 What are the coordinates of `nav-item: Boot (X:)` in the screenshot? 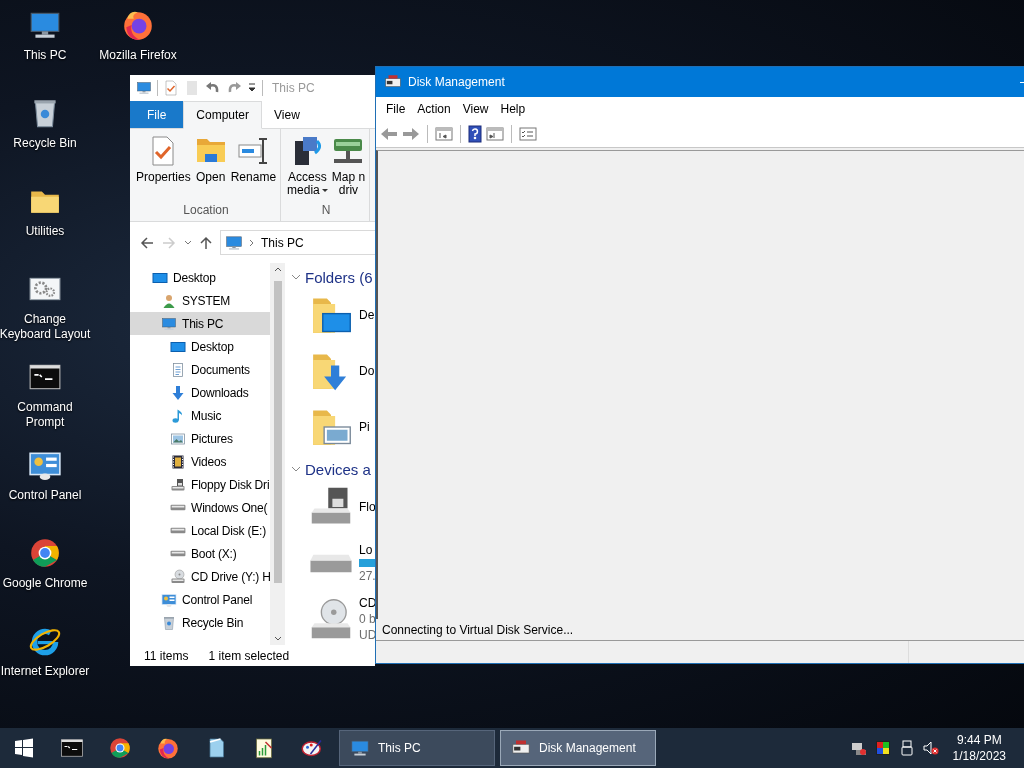 It's located at (200, 553).